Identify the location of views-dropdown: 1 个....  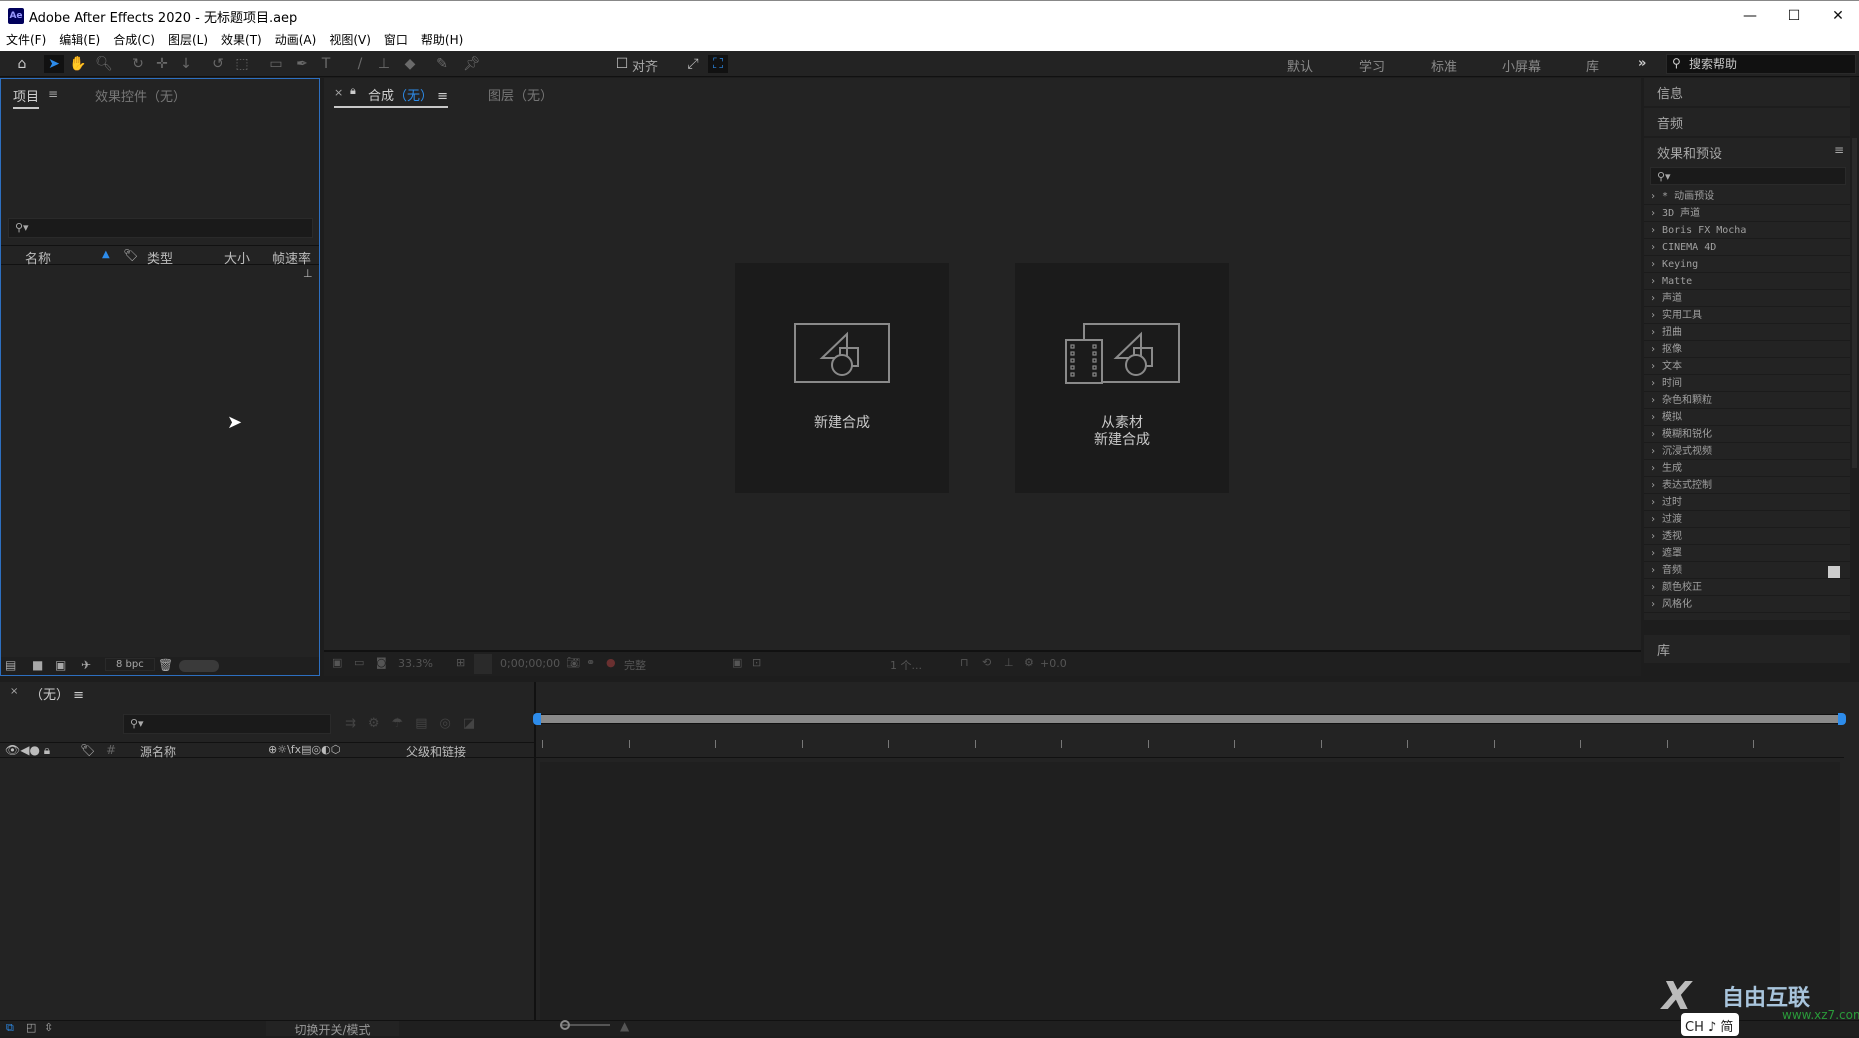
(906, 665).